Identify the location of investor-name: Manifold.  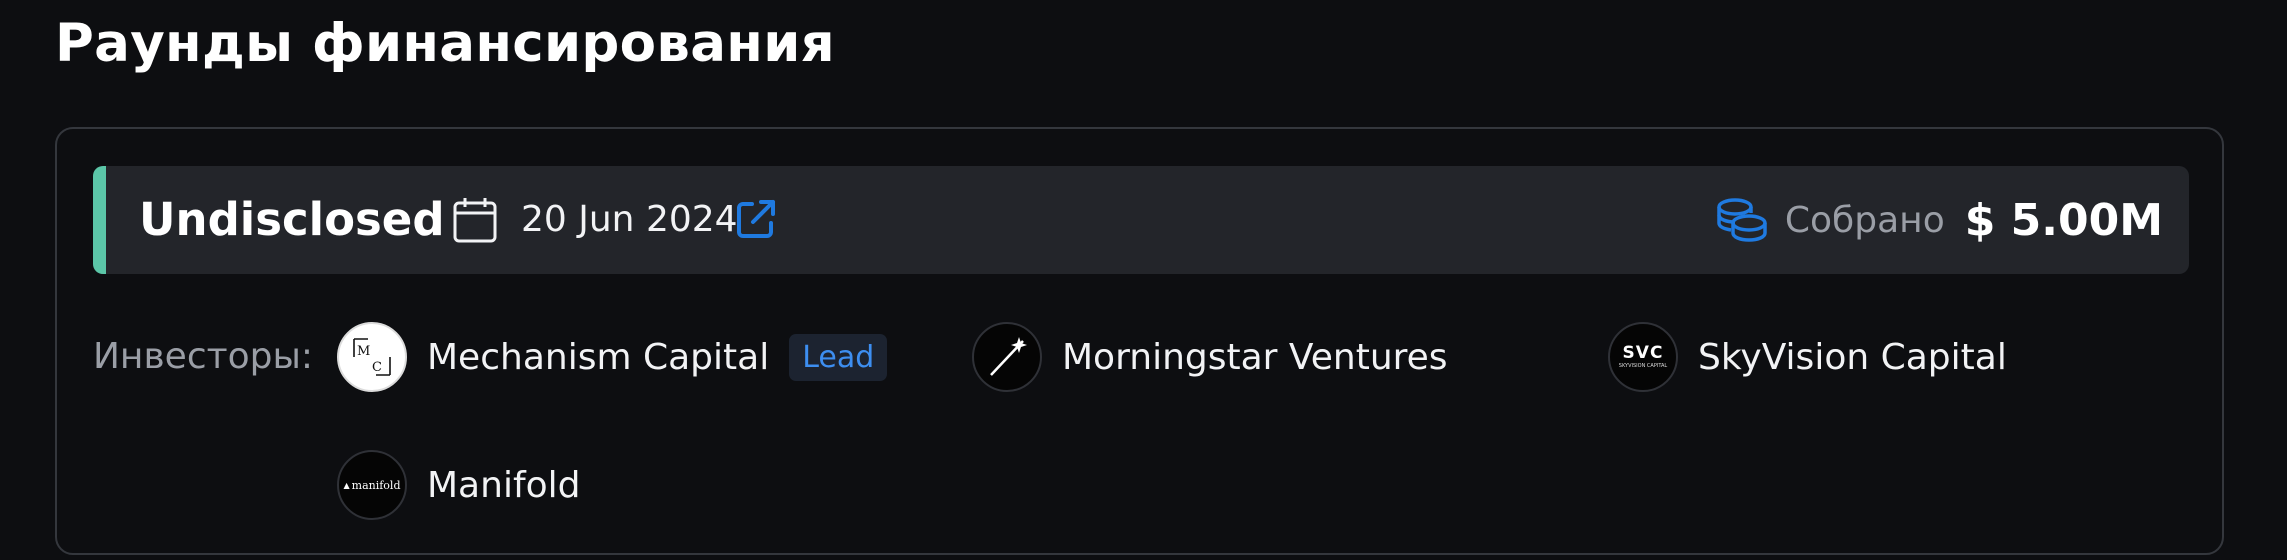
(504, 485).